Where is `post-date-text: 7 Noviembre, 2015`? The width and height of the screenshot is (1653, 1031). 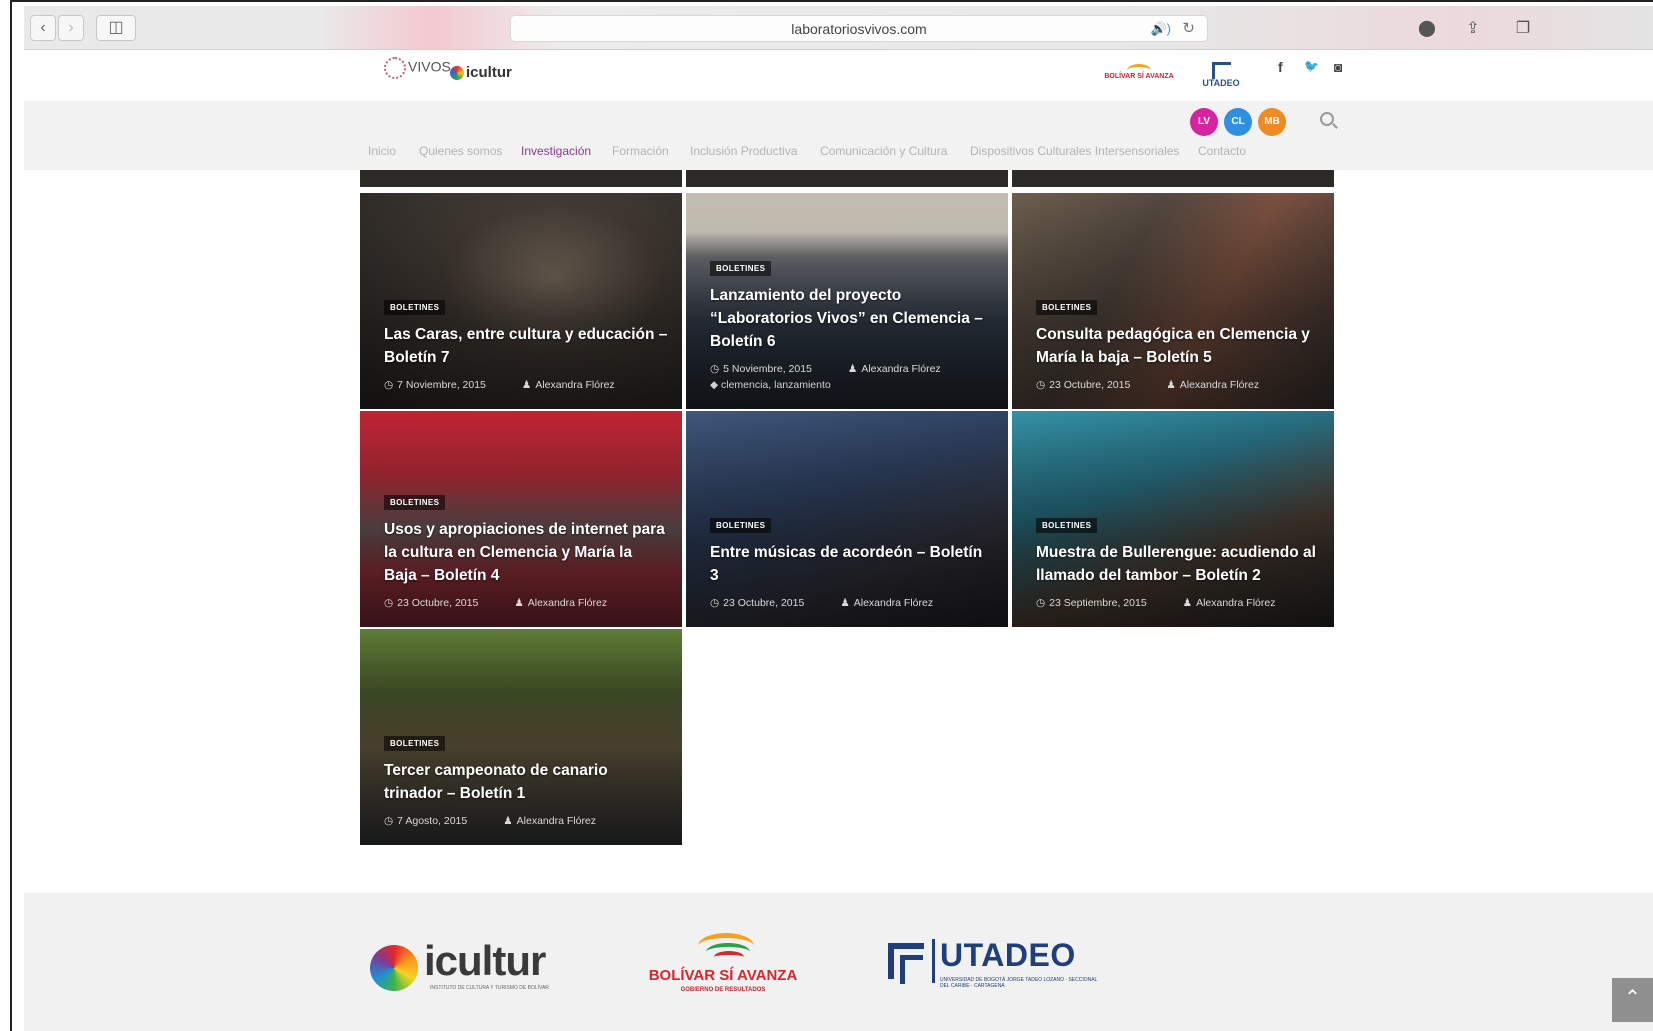 post-date-text: 7 Noviembre, 2015 is located at coordinates (441, 385).